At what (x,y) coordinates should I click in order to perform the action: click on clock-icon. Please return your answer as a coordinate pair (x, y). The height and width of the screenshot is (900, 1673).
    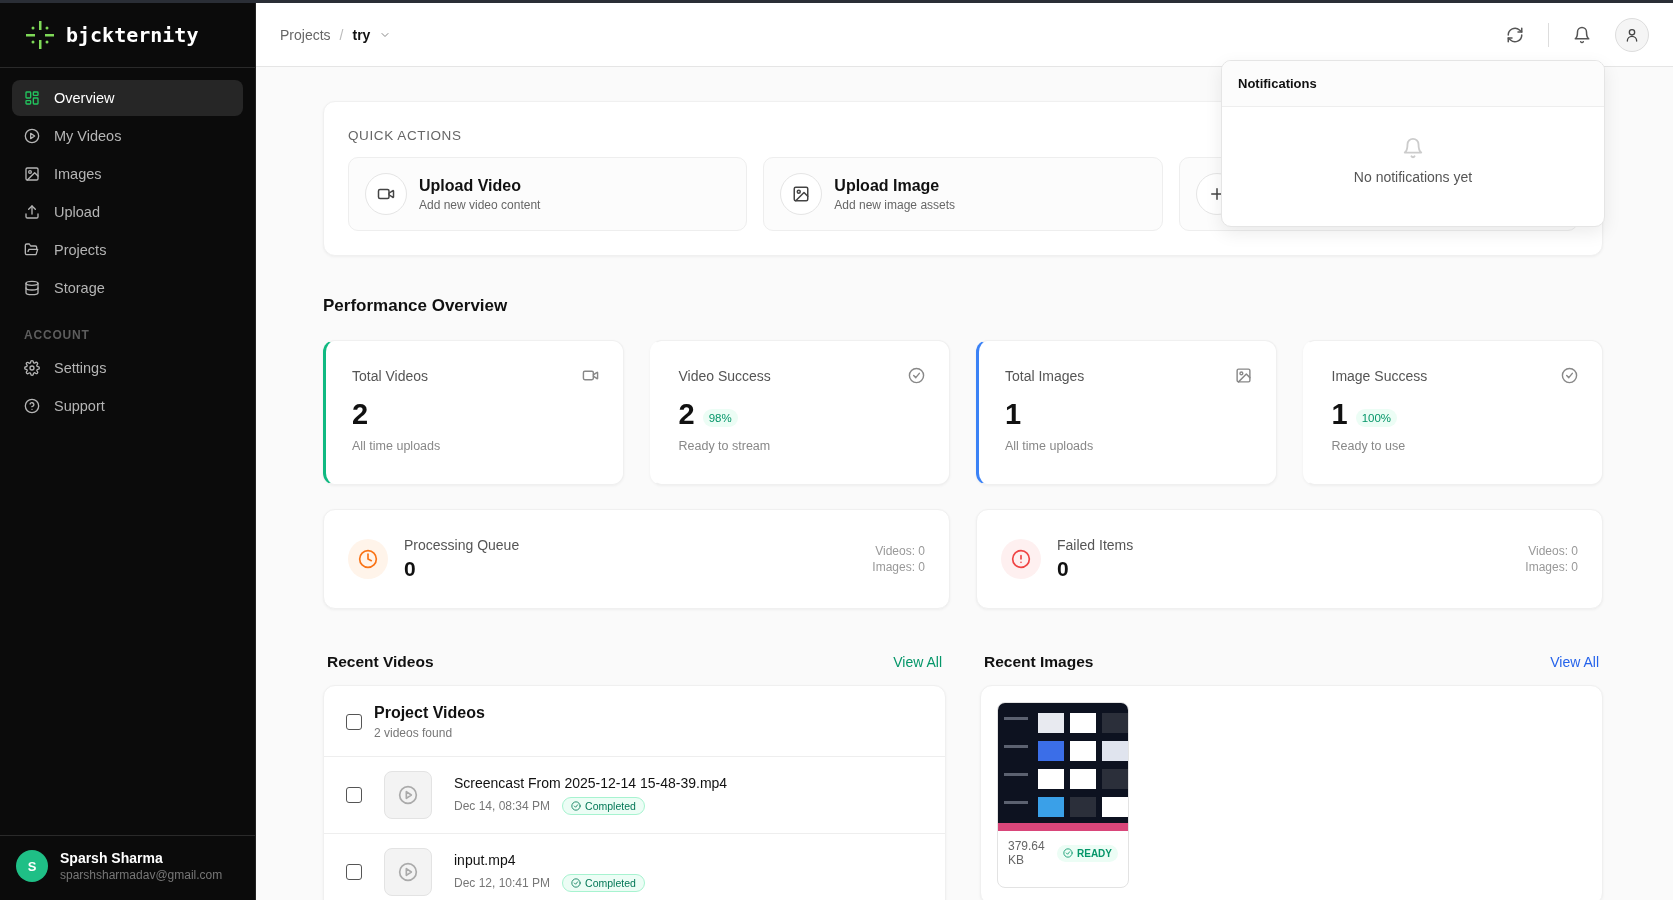
    Looking at the image, I should click on (368, 559).